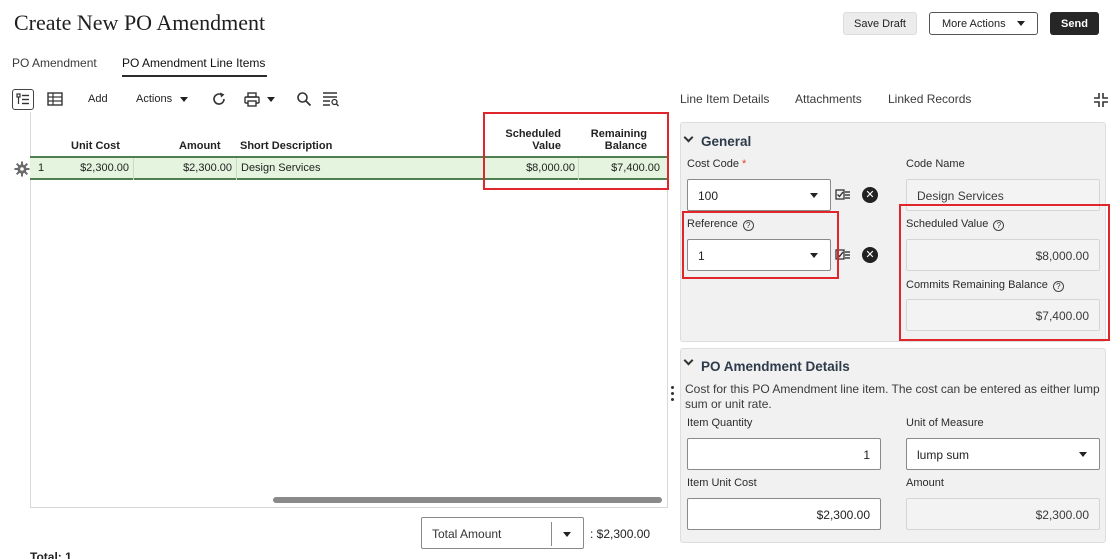 The image size is (1115, 559). What do you see at coordinates (54, 63) in the screenshot?
I see `tab-po-amendment: PO Amendment` at bounding box center [54, 63].